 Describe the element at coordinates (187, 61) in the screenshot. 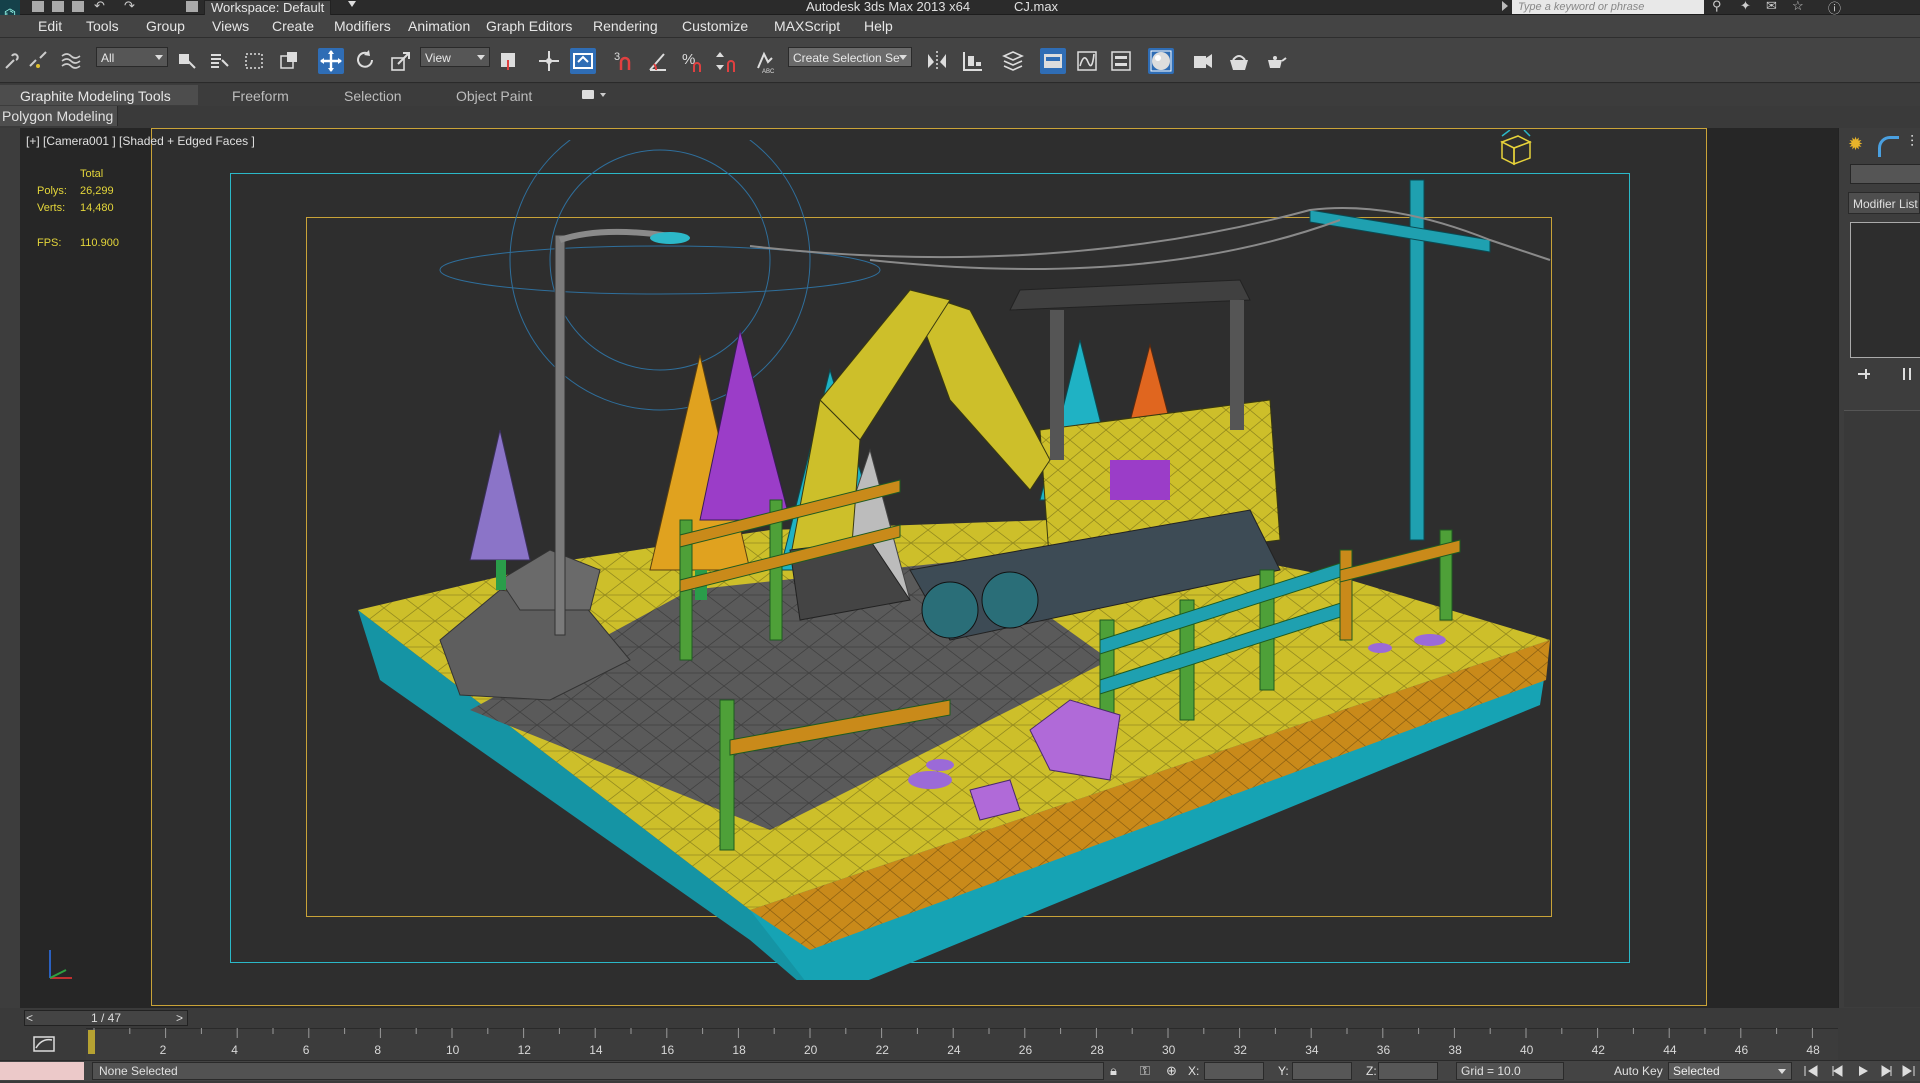

I see `select-object-icon` at that location.